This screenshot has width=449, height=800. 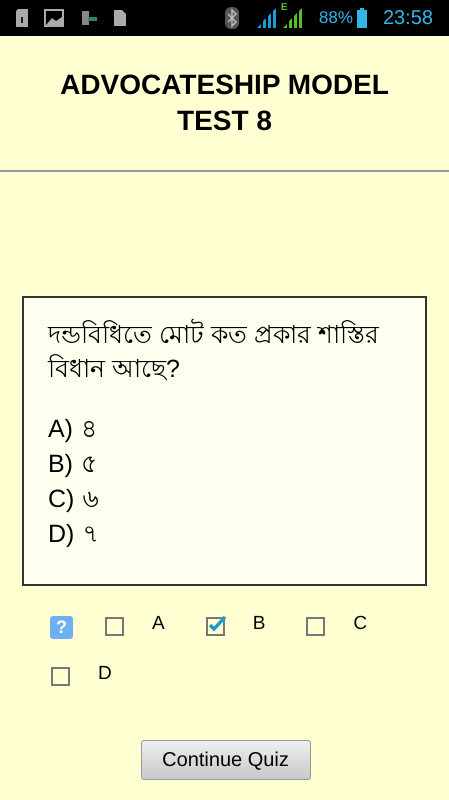 What do you see at coordinates (89, 18) in the screenshot?
I see `device-icon` at bounding box center [89, 18].